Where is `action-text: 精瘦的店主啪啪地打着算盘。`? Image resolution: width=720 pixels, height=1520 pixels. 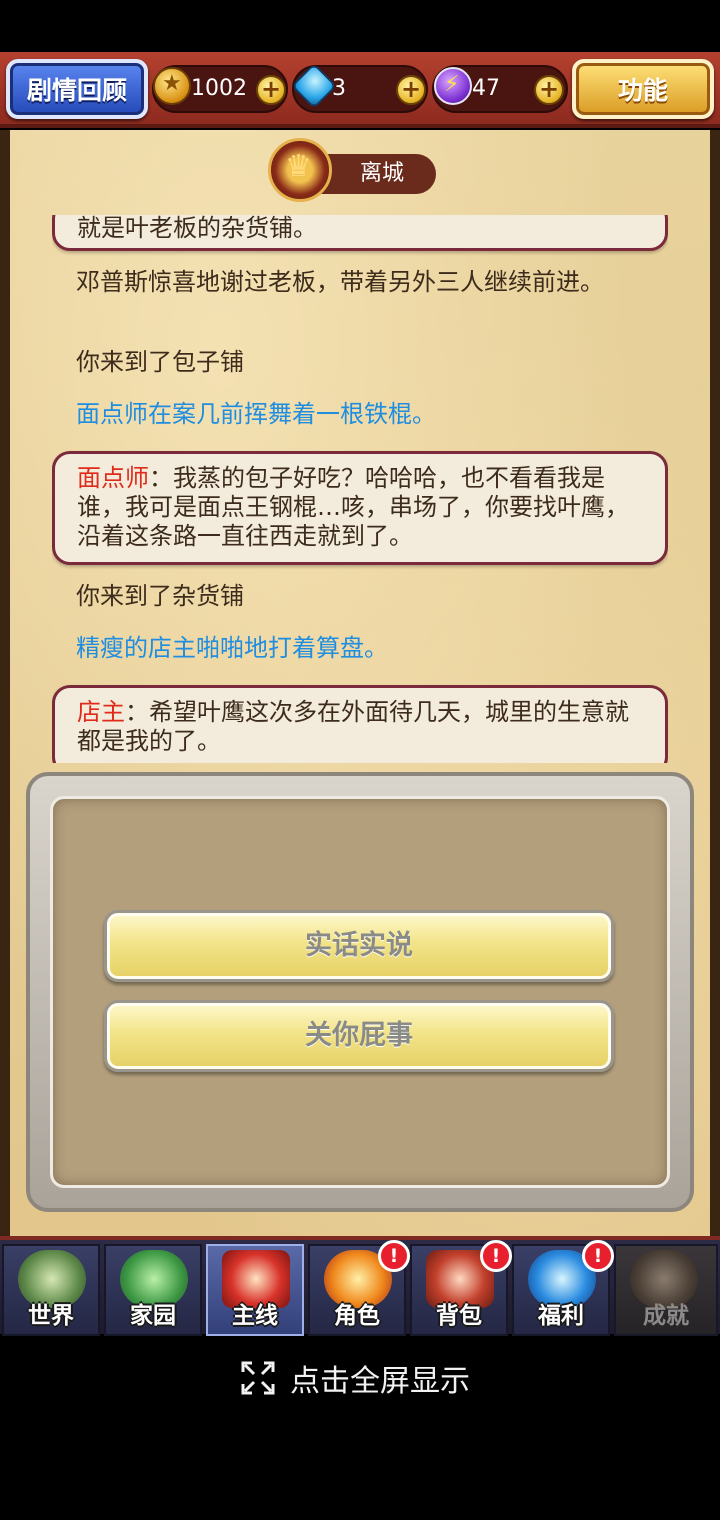
action-text: 精瘦的店主啪啪地打着算盘。 is located at coordinates (232, 648).